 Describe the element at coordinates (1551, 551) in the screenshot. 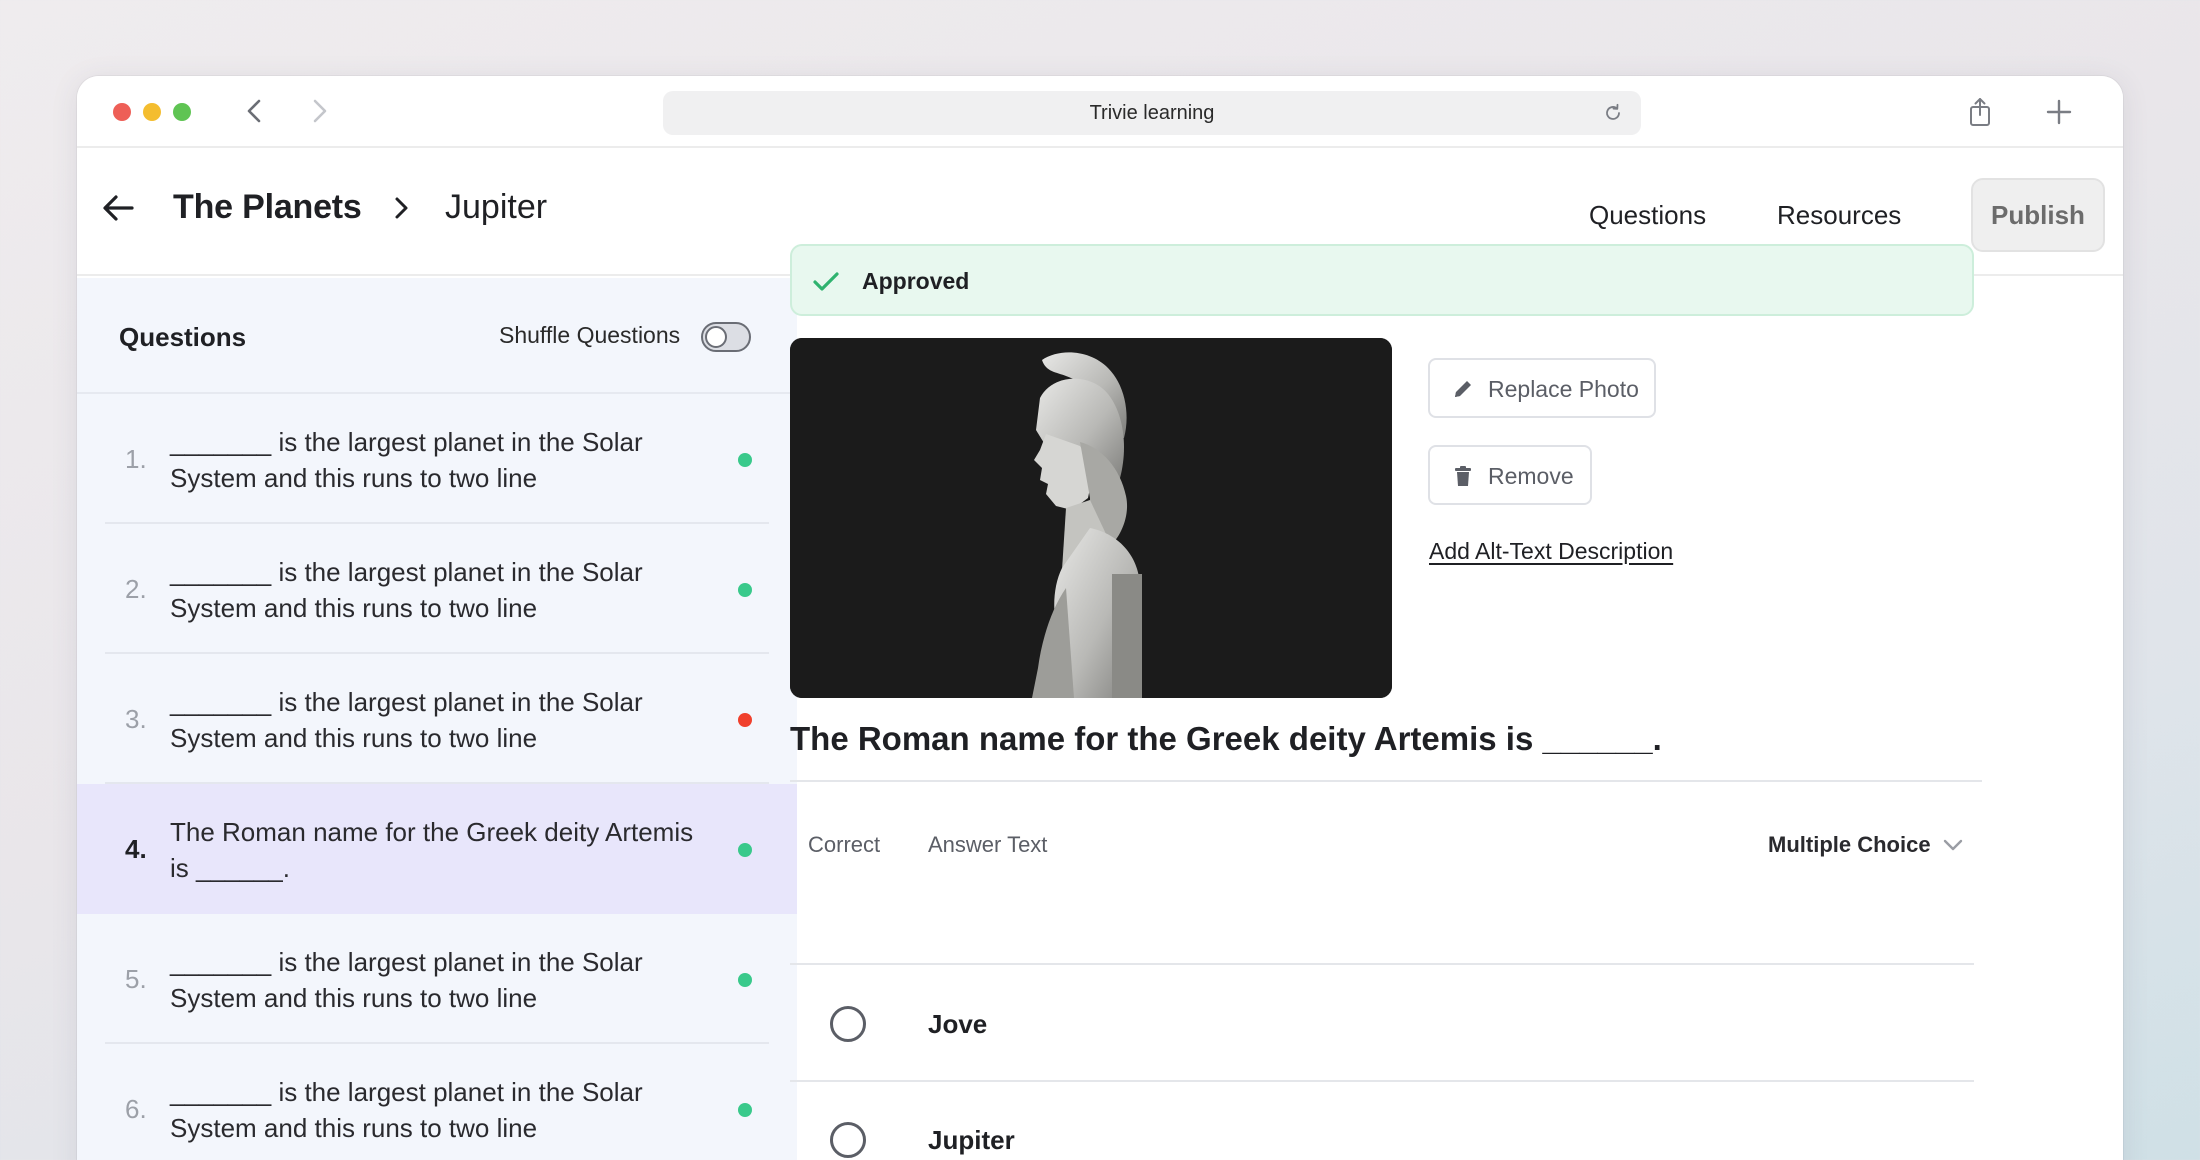

I see `add-alt-text-link: Add Alt-Text Description` at that location.